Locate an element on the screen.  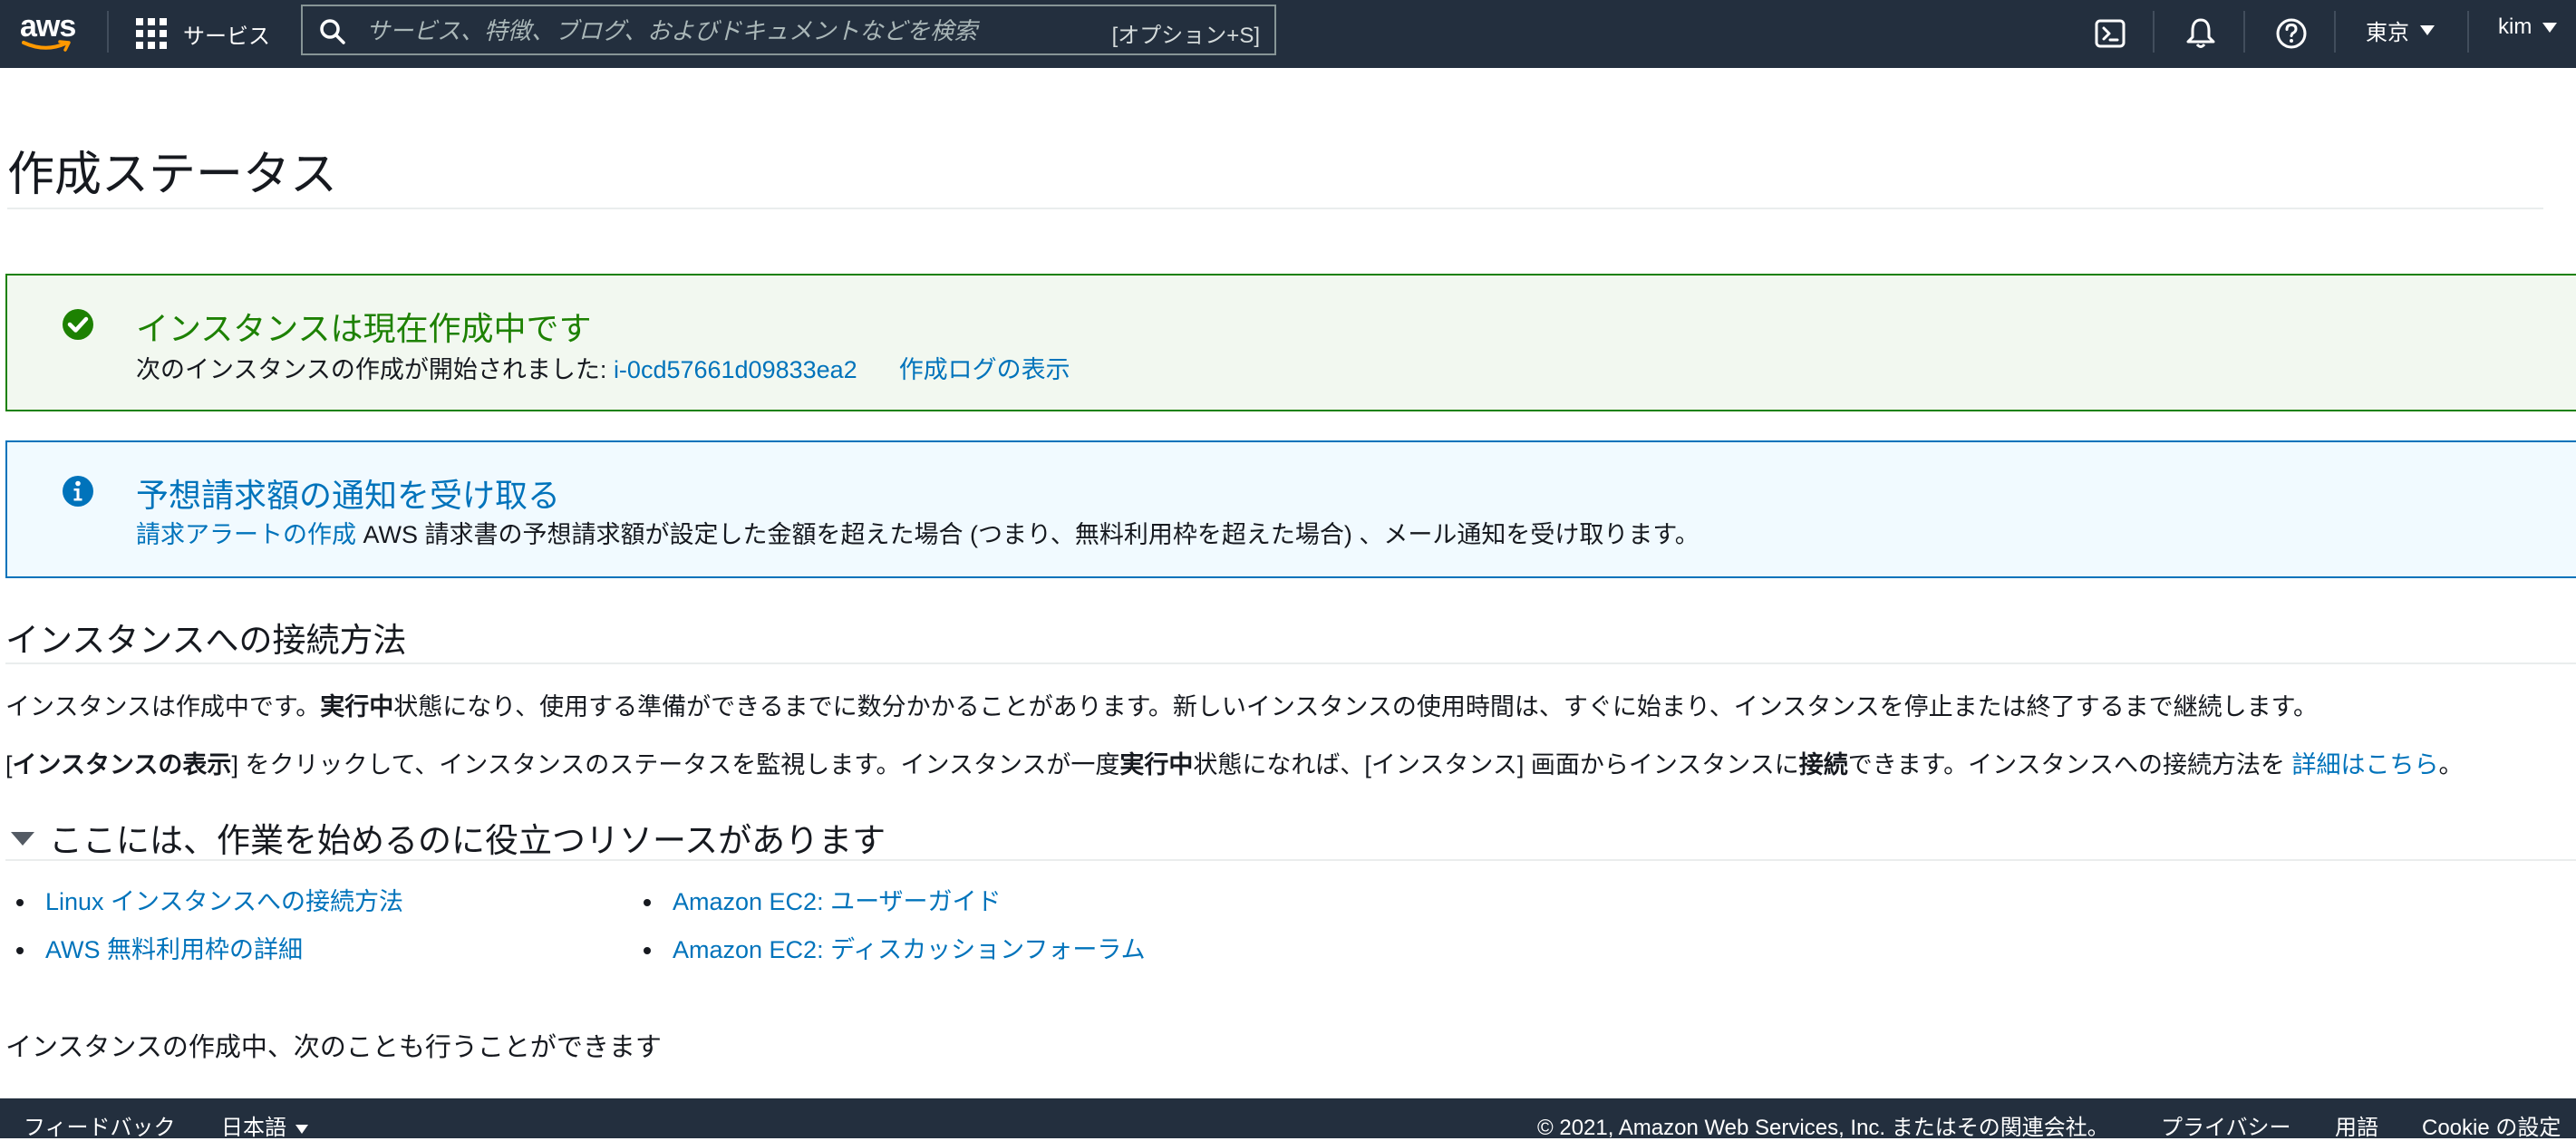
top-navigation: aws サービス [オプション+S] 東京 is located at coordinates (1288, 34).